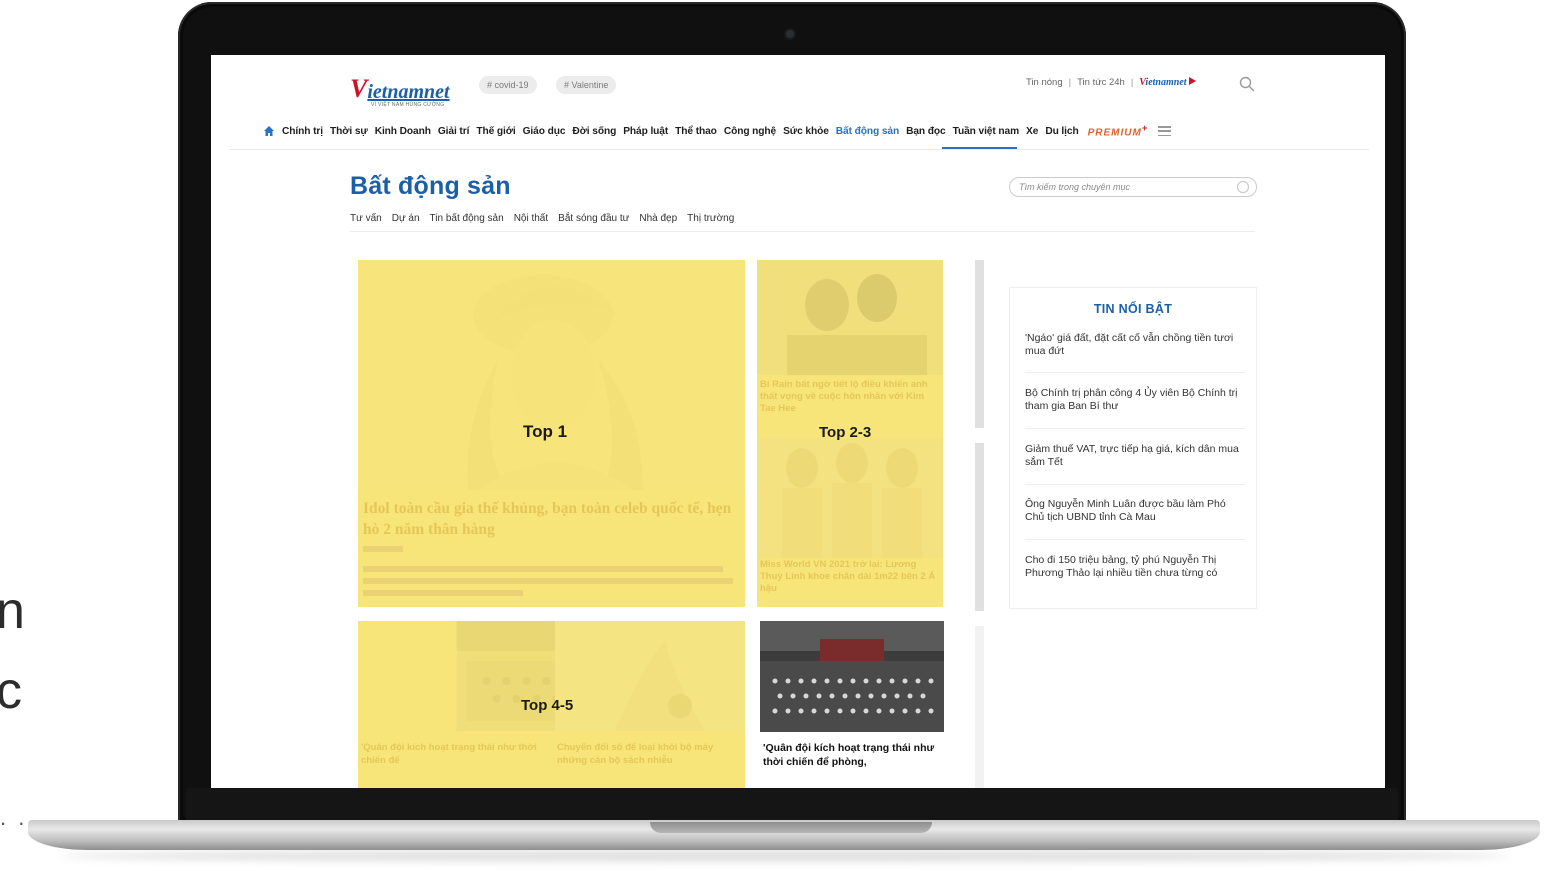 The image size is (1553, 871). Describe the element at coordinates (1061, 131) in the screenshot. I see `nav-item-du-lich: Du lịch` at that location.